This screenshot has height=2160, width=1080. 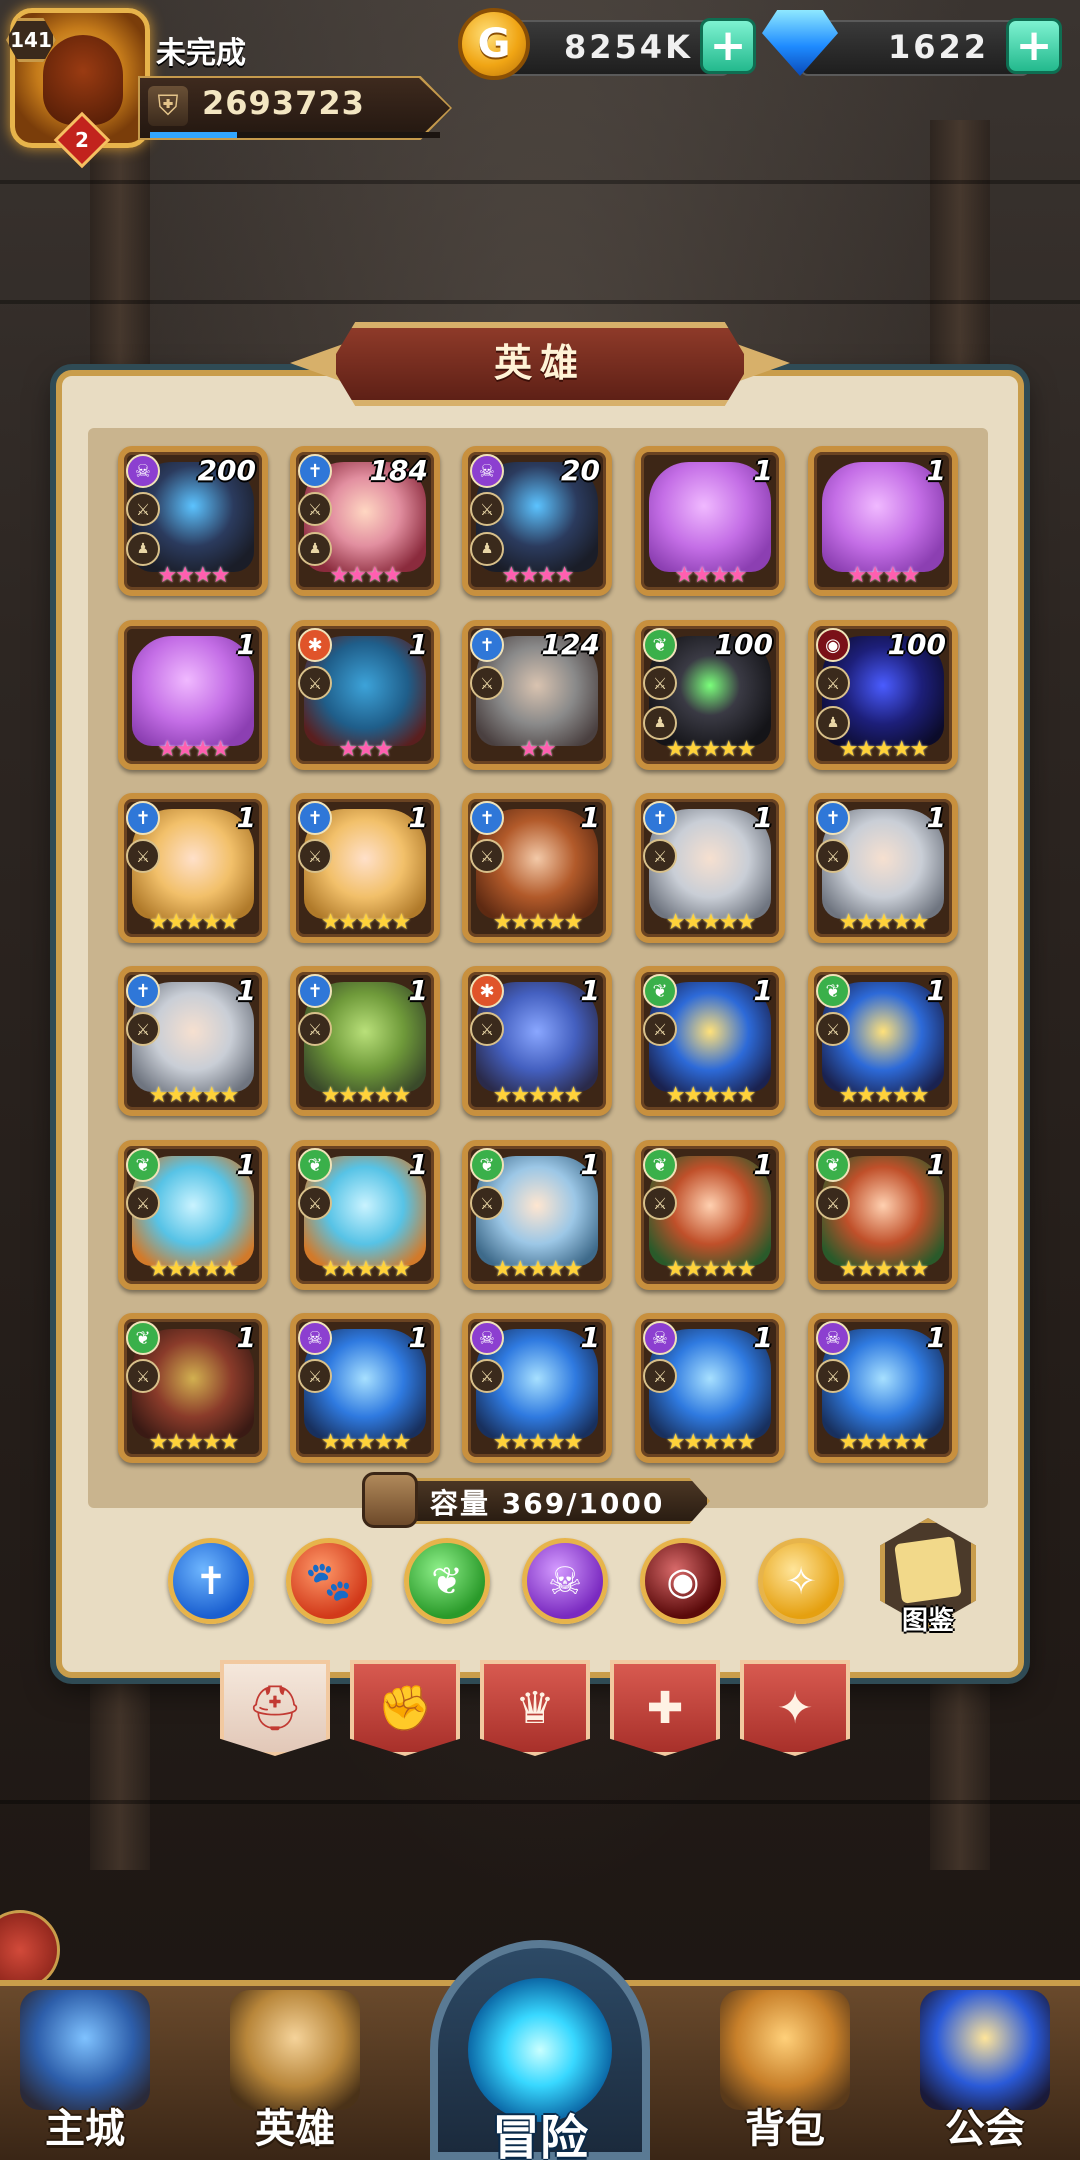 I want to click on filter-abyss-button: ◉, so click(x=683, y=1581).